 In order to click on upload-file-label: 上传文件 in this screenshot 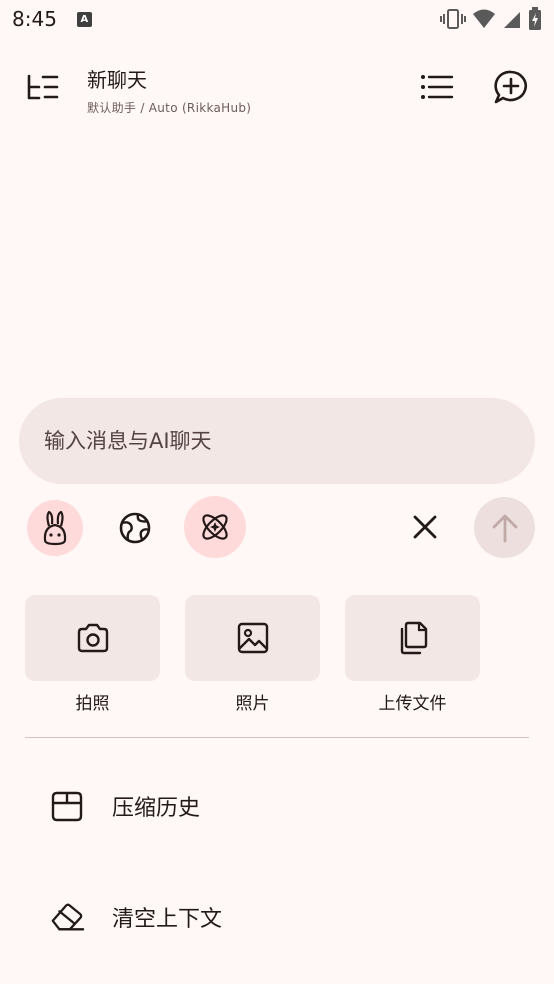, I will do `click(412, 704)`.